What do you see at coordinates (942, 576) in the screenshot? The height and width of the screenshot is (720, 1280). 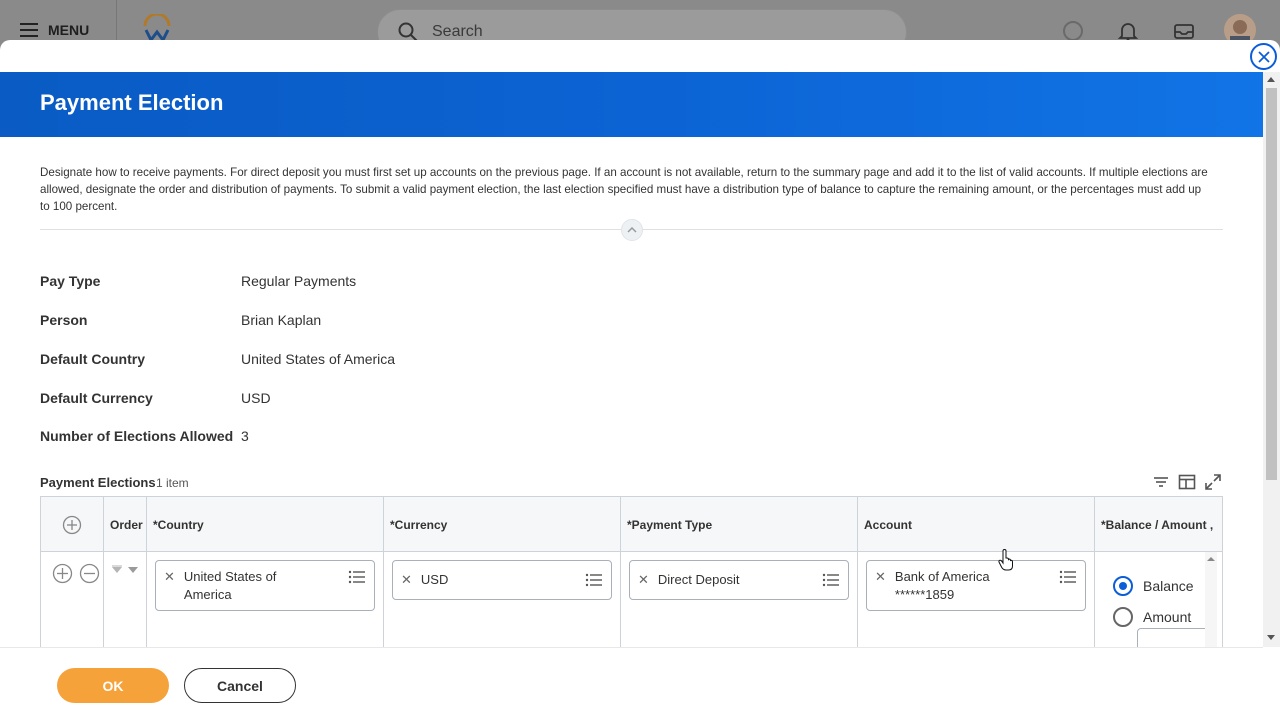 I see `account-value-line1: Bank of America` at bounding box center [942, 576].